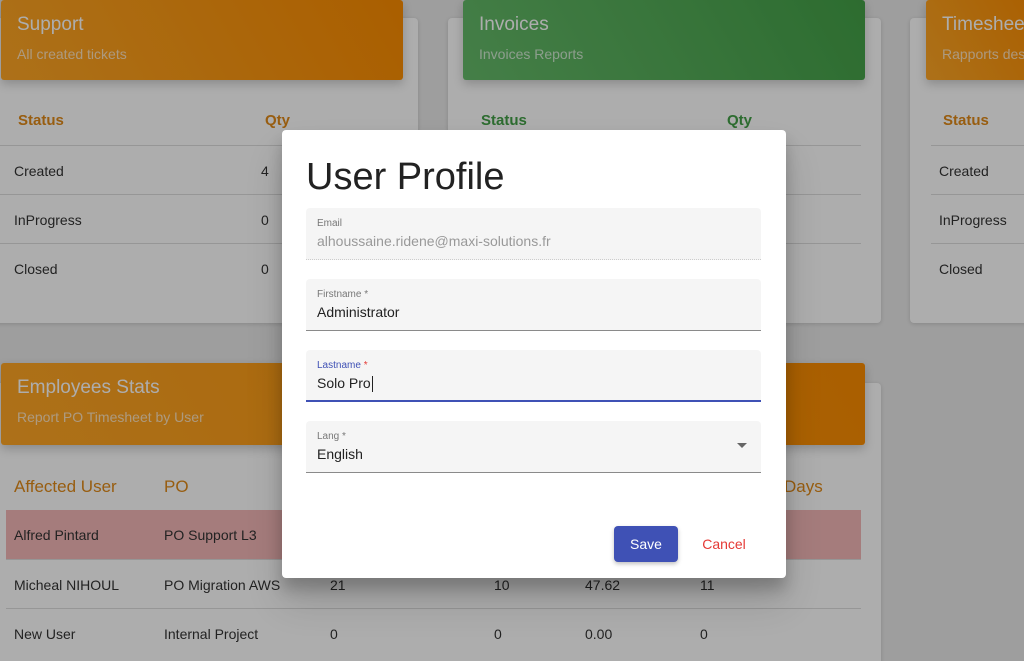  Describe the element at coordinates (646, 544) in the screenshot. I see `save-button: Save` at that location.